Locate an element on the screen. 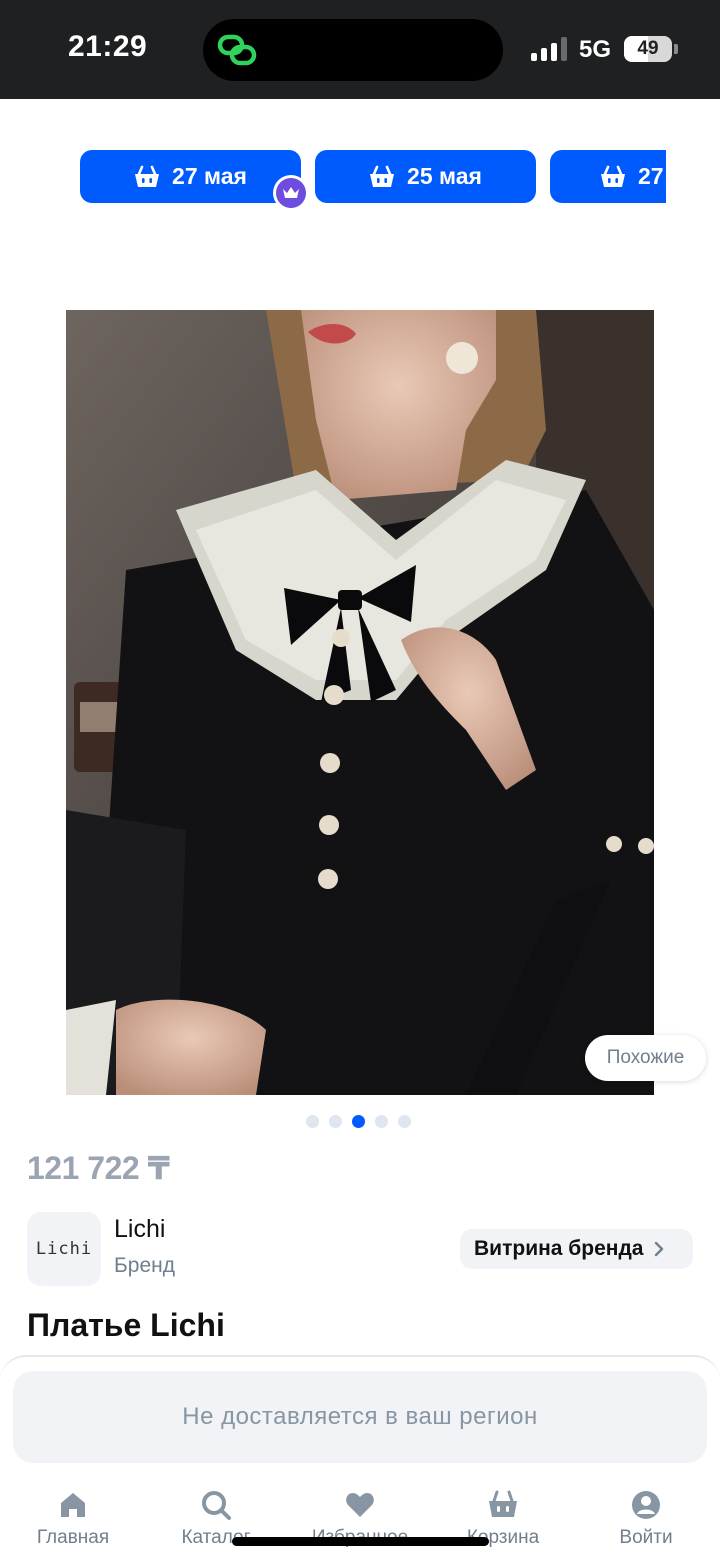 Image resolution: width=720 pixels, height=1561 pixels. product-price: 121 722 ₸ is located at coordinates (98, 1168).